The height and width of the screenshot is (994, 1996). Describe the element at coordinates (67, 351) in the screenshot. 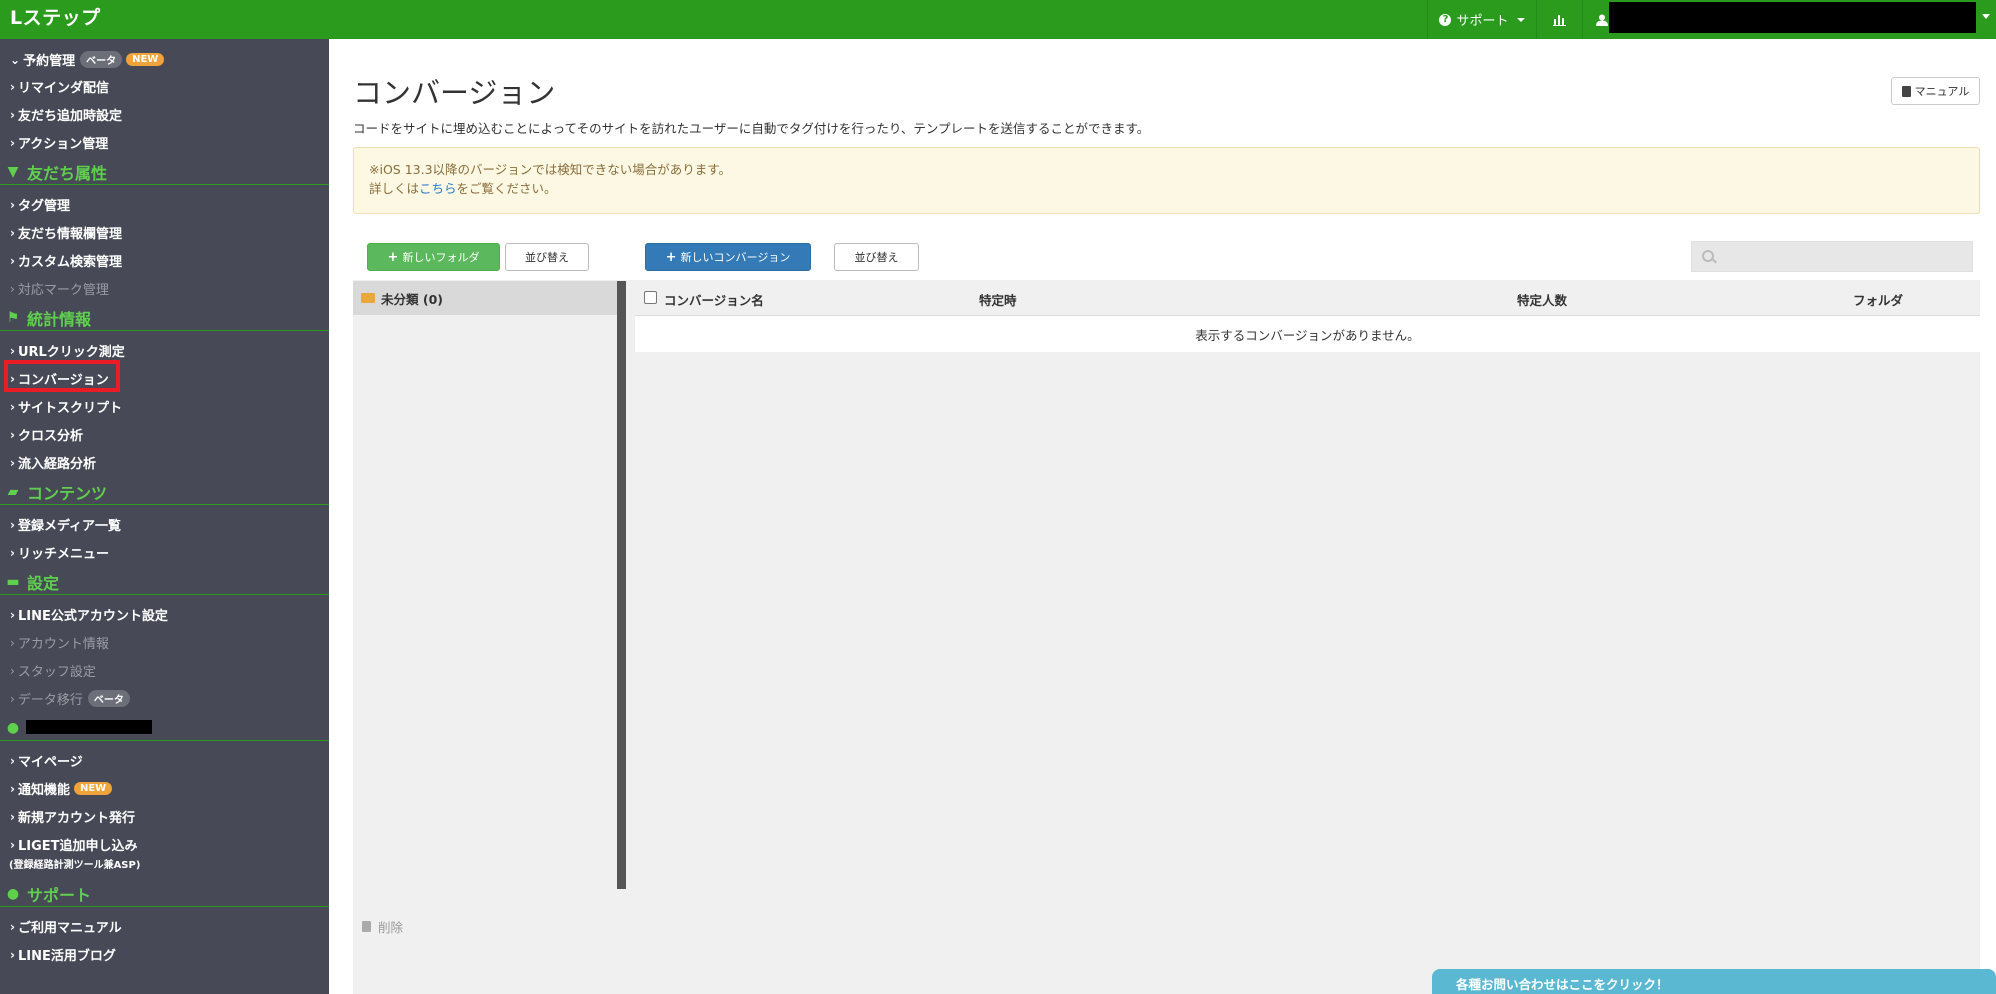

I see `sidebar-item-url-click: › URLクリック測定` at that location.